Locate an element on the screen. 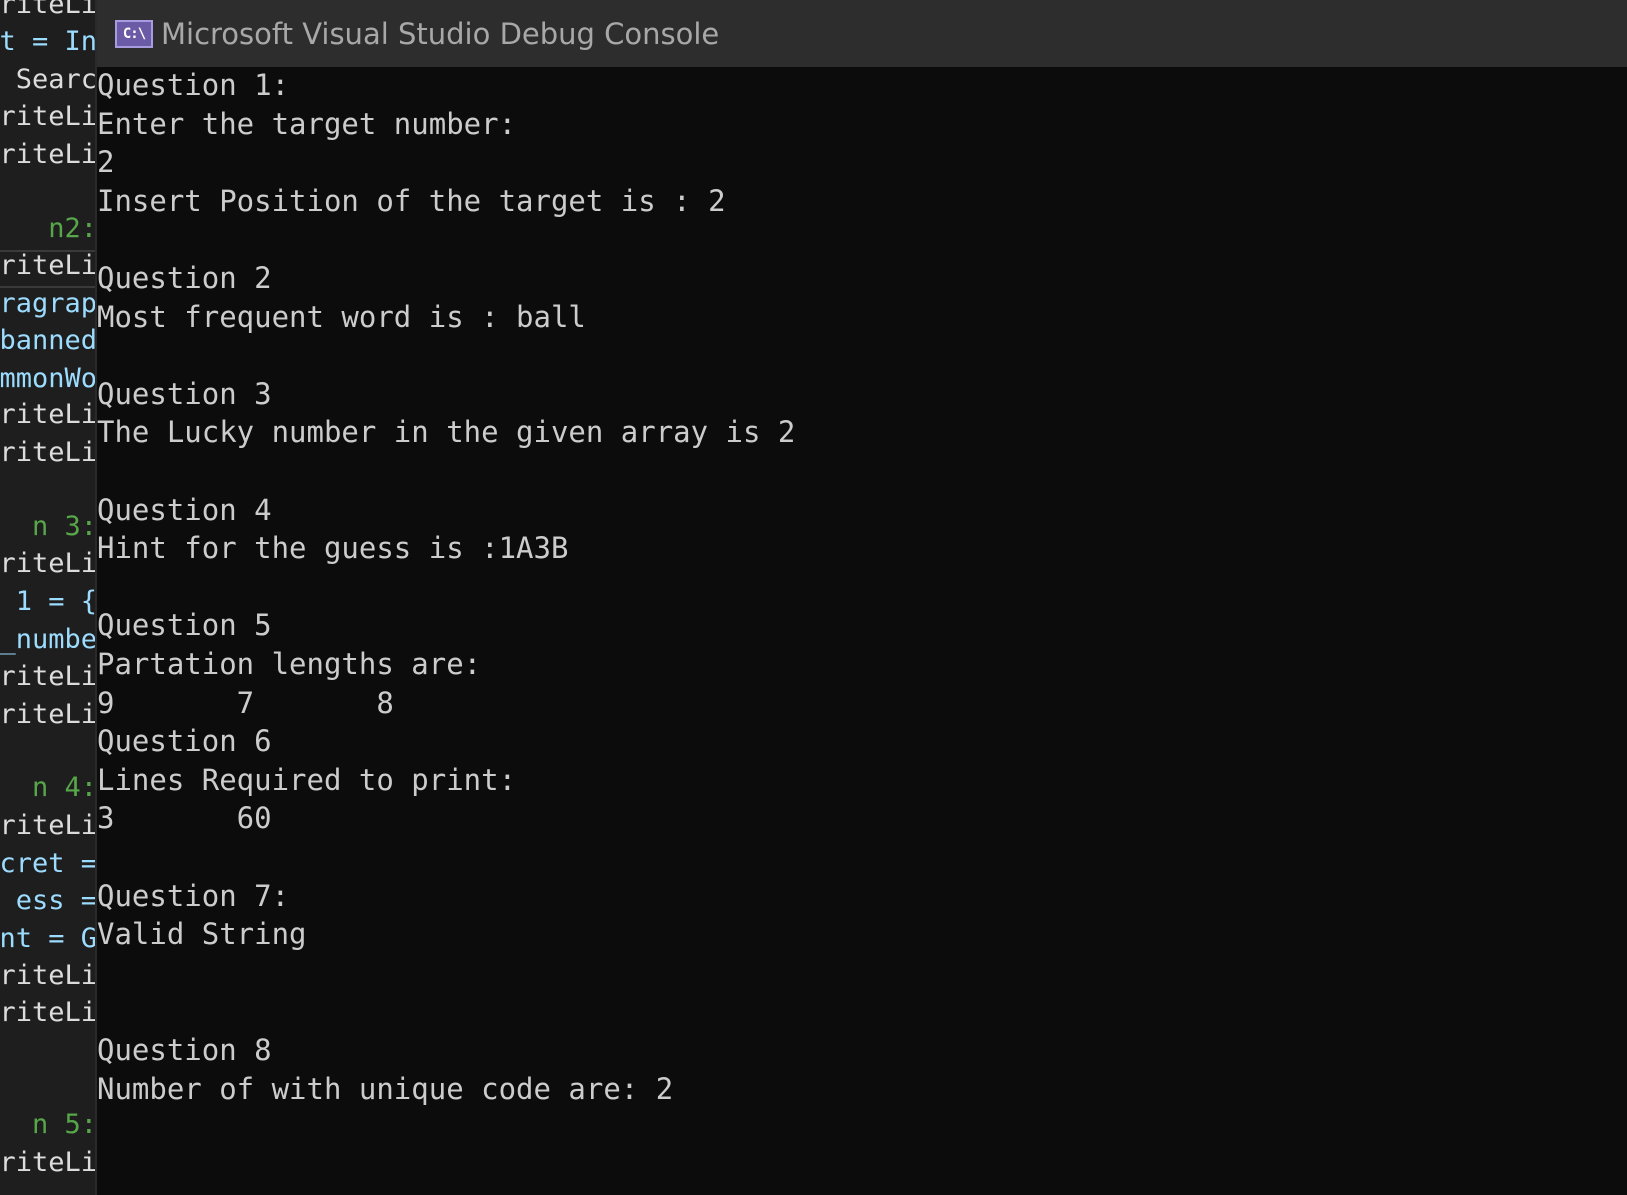 Image resolution: width=1627 pixels, height=1195 pixels. console-app-icon: C:\ is located at coordinates (134, 33).